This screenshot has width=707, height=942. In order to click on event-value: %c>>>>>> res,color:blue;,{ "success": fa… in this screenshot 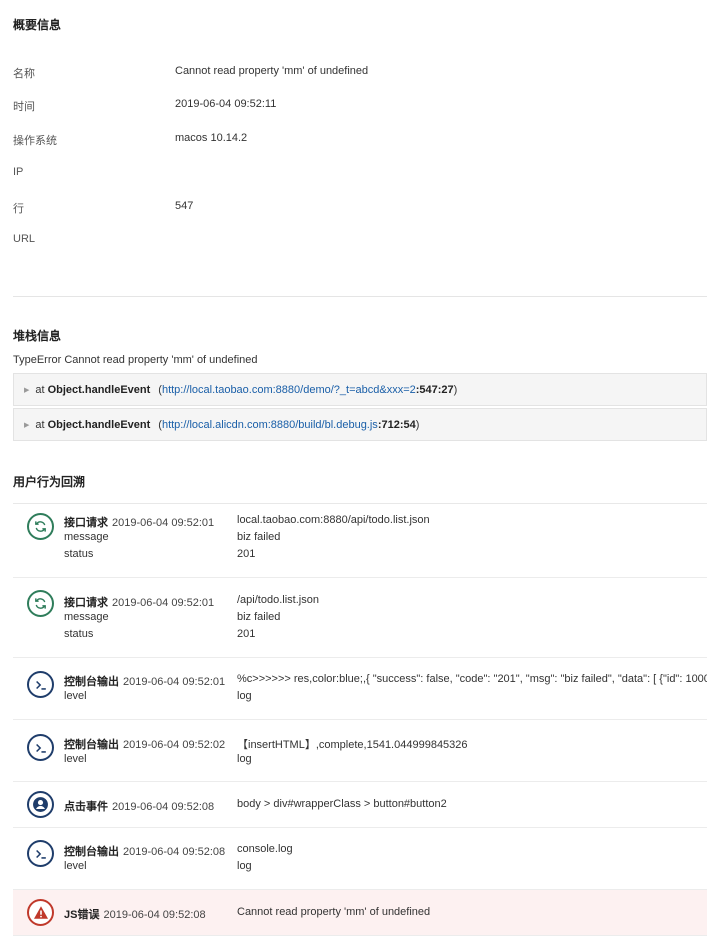, I will do `click(472, 679)`.